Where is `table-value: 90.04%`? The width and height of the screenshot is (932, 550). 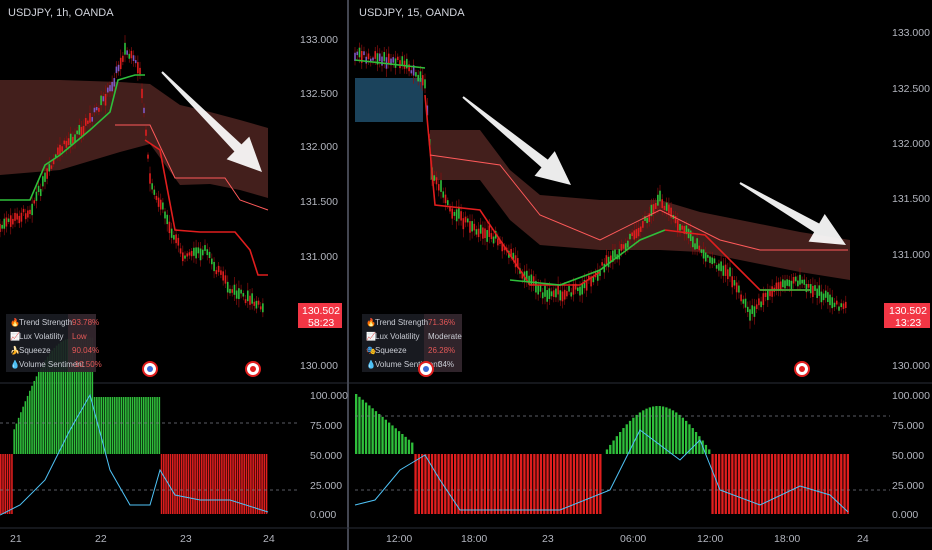
table-value: 90.04% is located at coordinates (85, 350).